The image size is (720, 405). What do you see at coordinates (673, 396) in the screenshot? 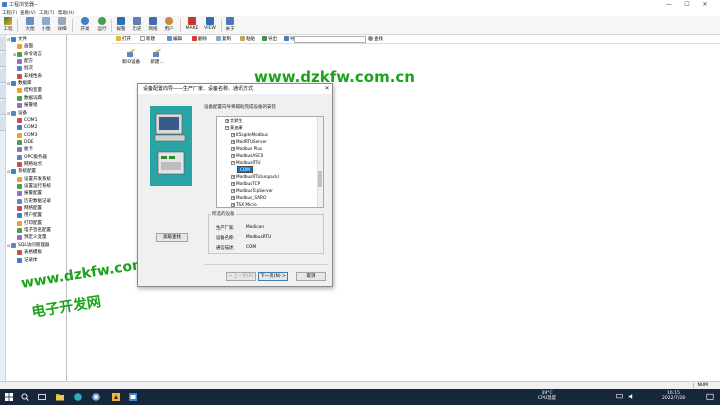
I see `clock: 16:15 2022/7/28` at bounding box center [673, 396].